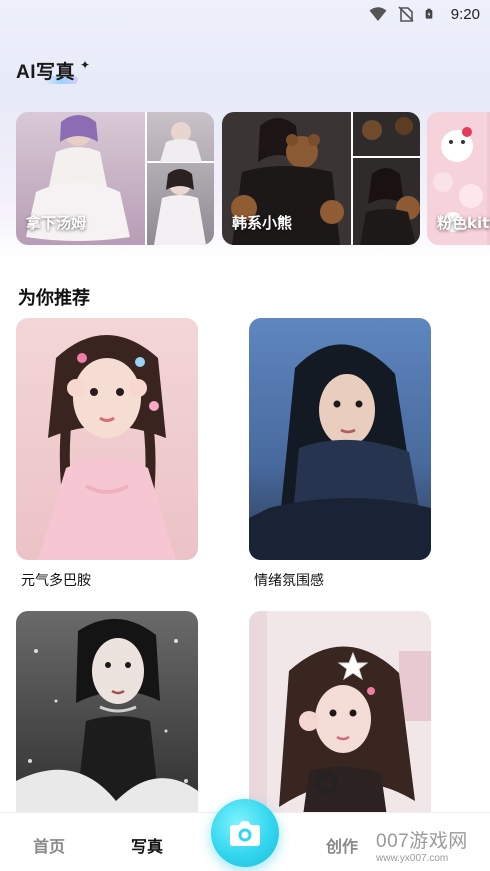  Describe the element at coordinates (406, 14) in the screenshot. I see `no-sim-icon` at that location.